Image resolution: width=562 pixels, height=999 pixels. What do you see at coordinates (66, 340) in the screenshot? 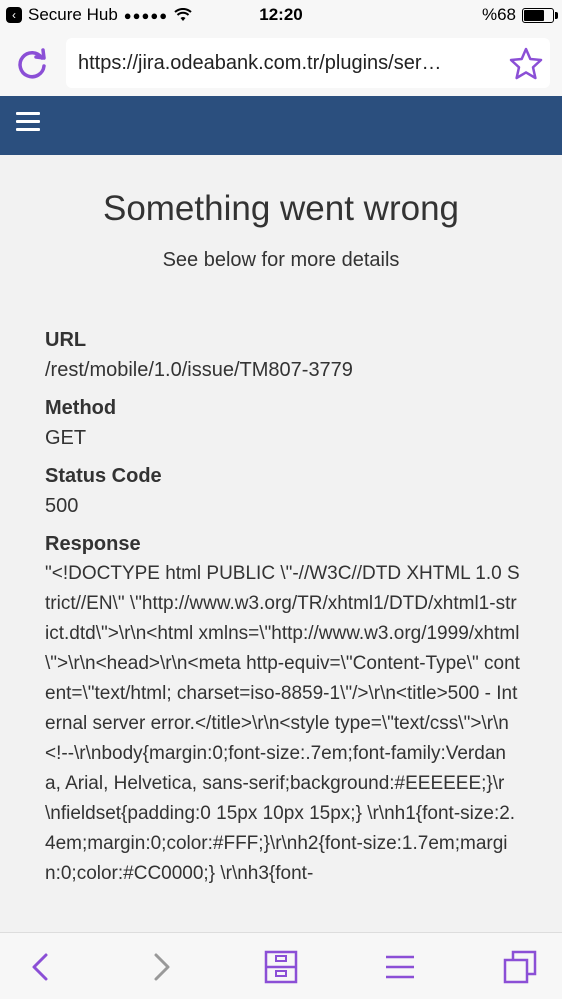
I see `url-label: URL` at bounding box center [66, 340].